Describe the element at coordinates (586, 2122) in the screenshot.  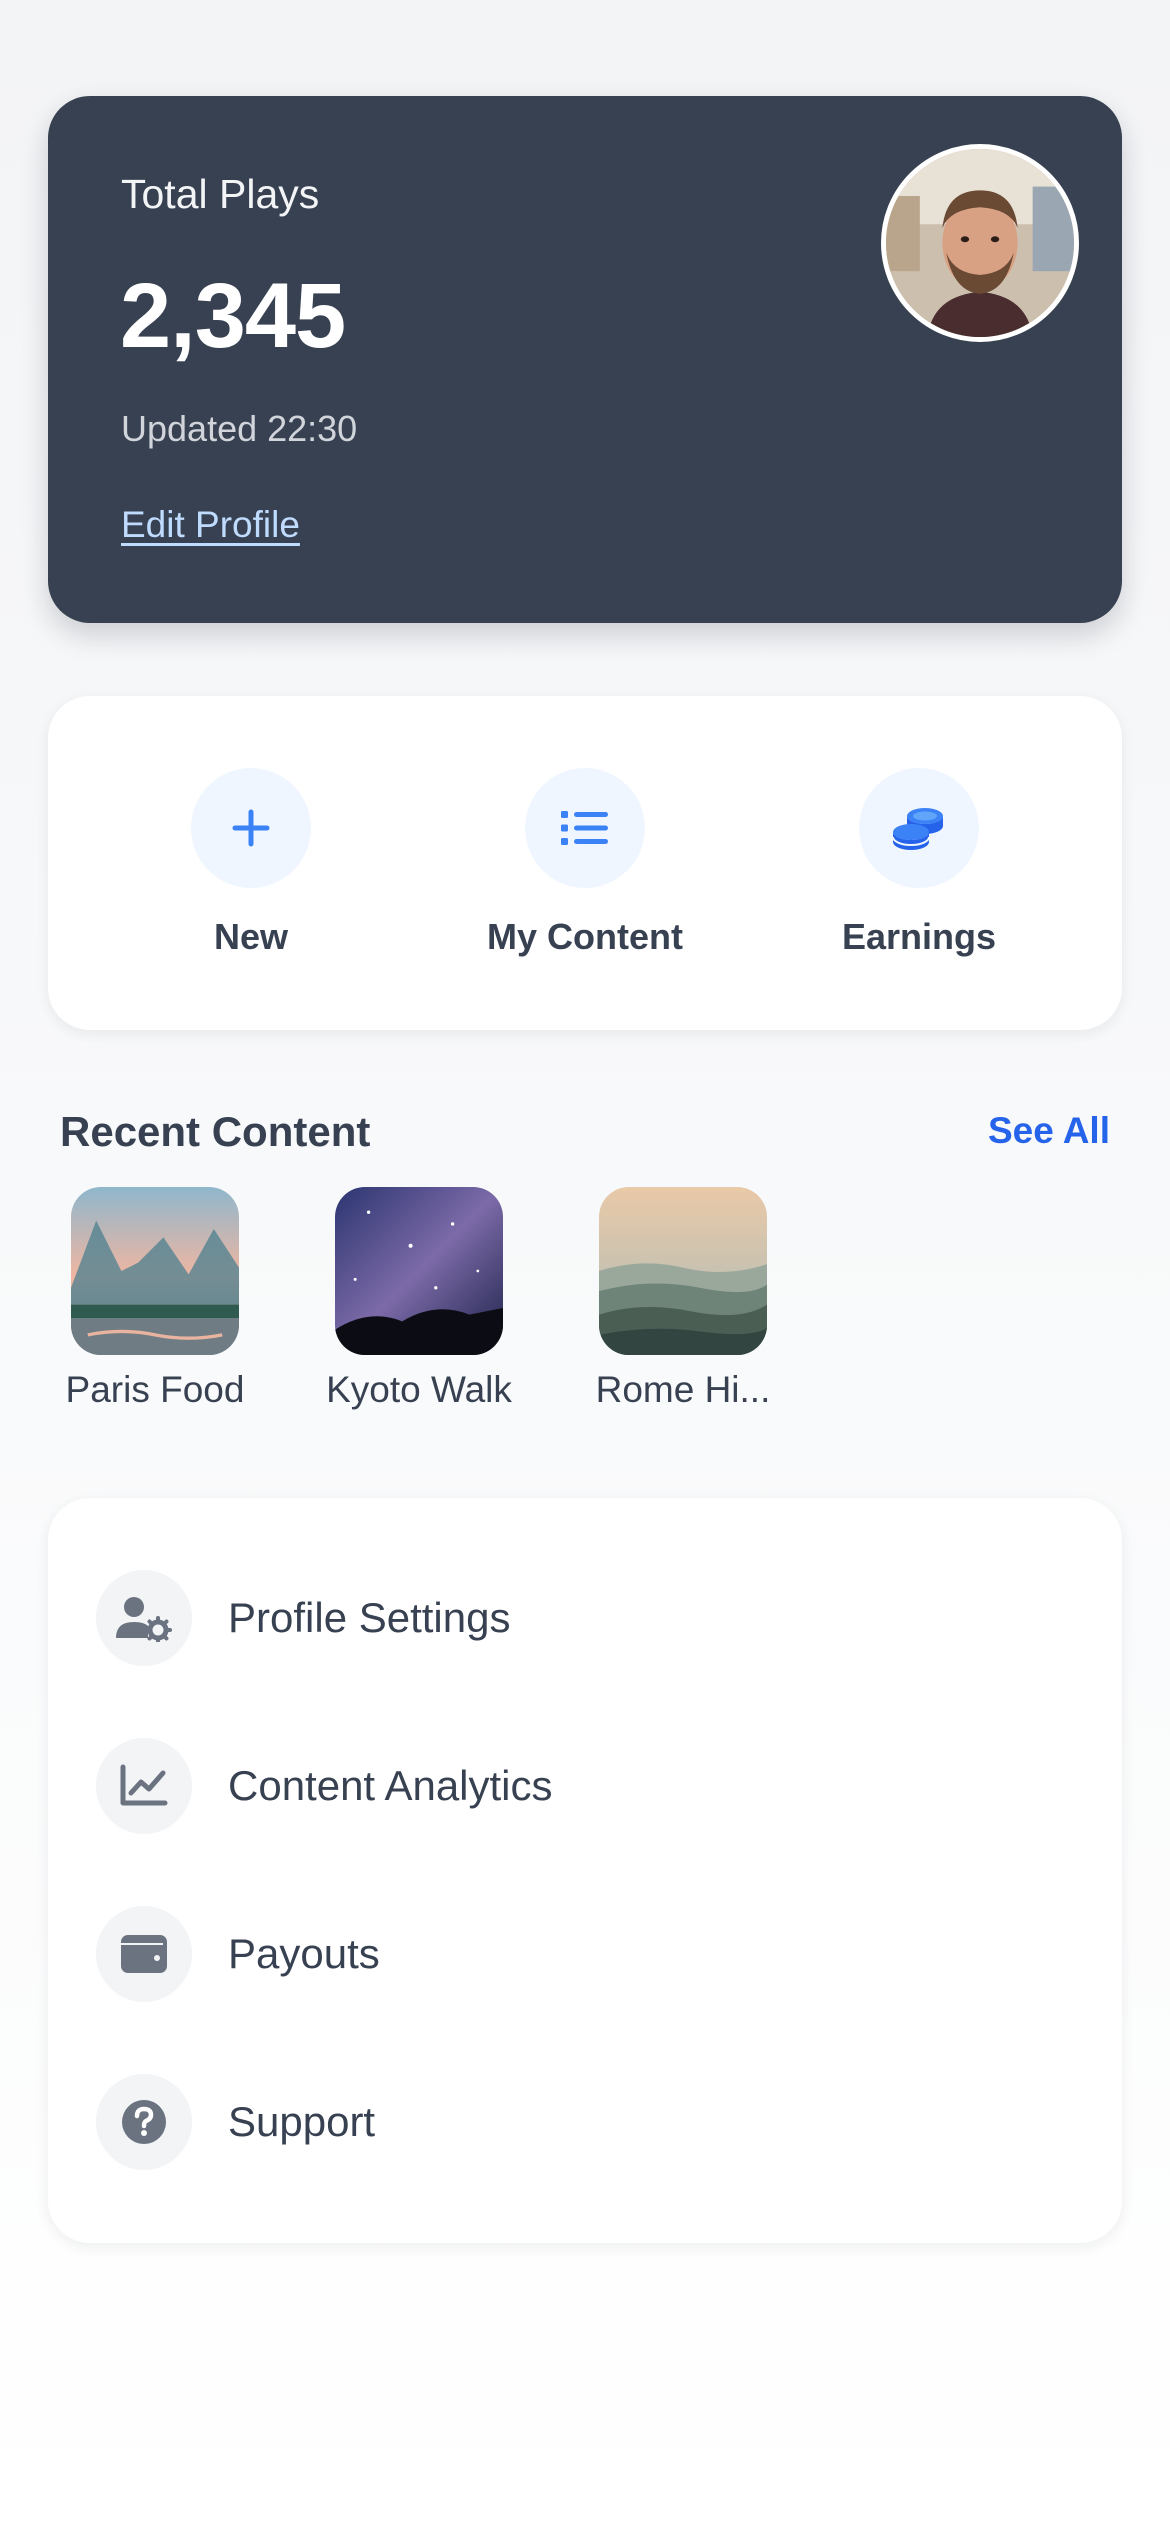
I see `menu-item-support: Support` at that location.